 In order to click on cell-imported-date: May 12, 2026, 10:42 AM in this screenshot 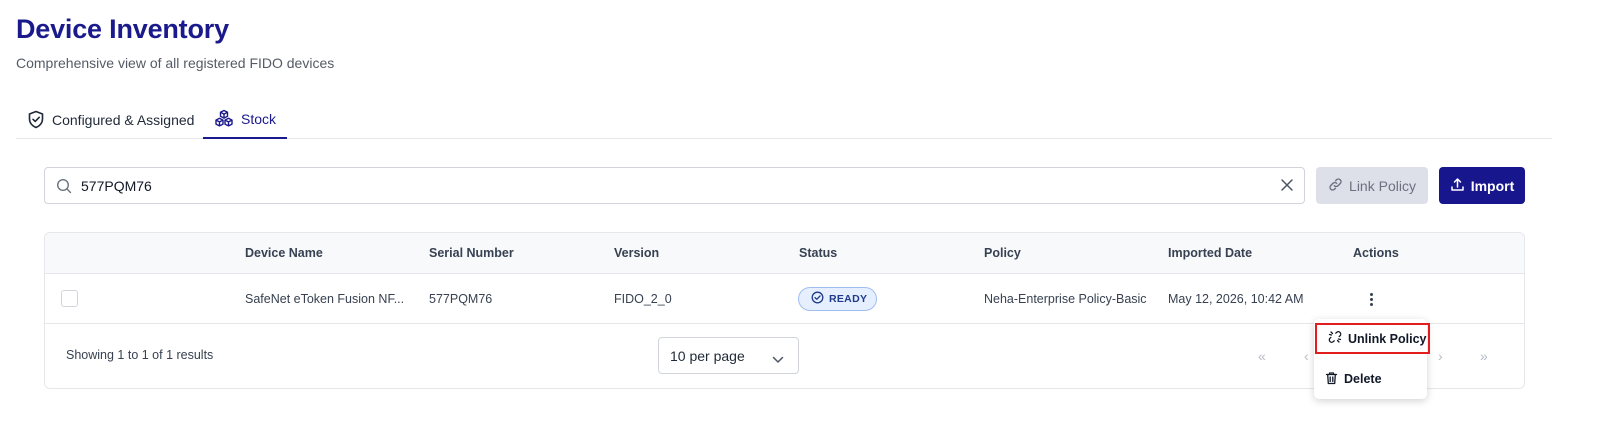, I will do `click(1236, 299)`.